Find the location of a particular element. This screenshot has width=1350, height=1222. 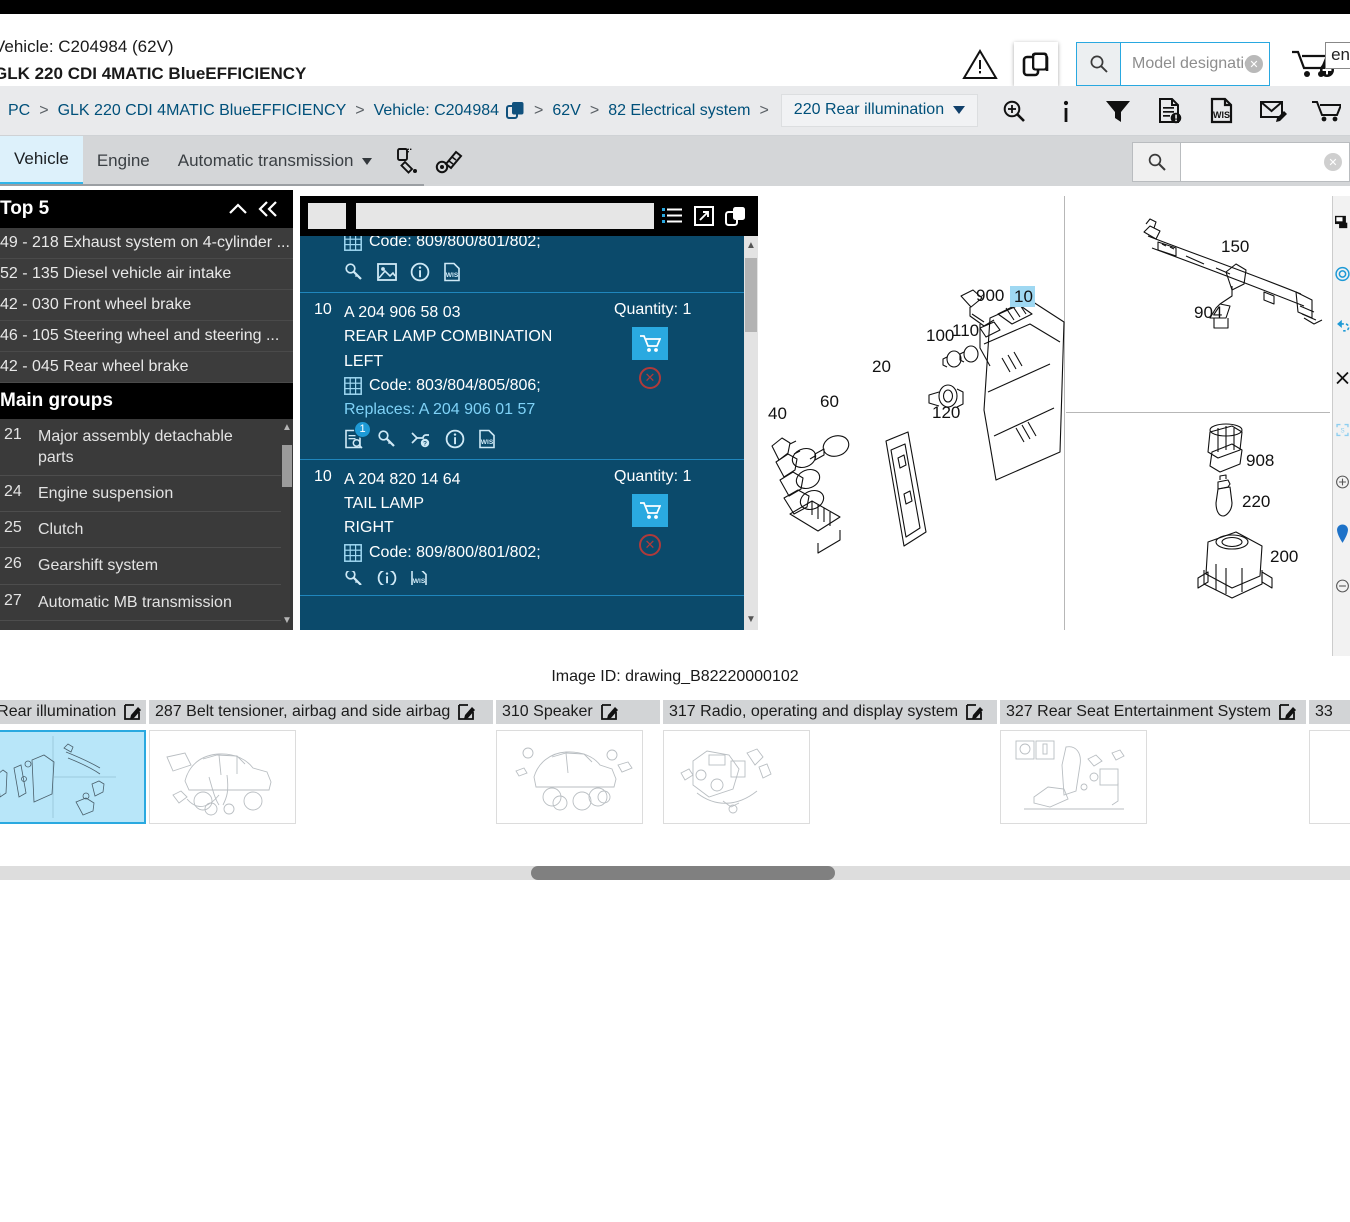

tab-engine: Engine is located at coordinates (123, 161).